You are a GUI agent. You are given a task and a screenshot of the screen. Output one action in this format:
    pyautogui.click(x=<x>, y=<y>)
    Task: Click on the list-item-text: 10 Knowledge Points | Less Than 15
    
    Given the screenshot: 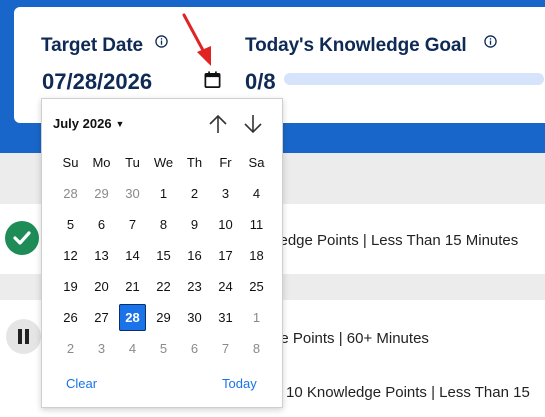 What is the action you would take?
    pyautogui.click(x=408, y=392)
    